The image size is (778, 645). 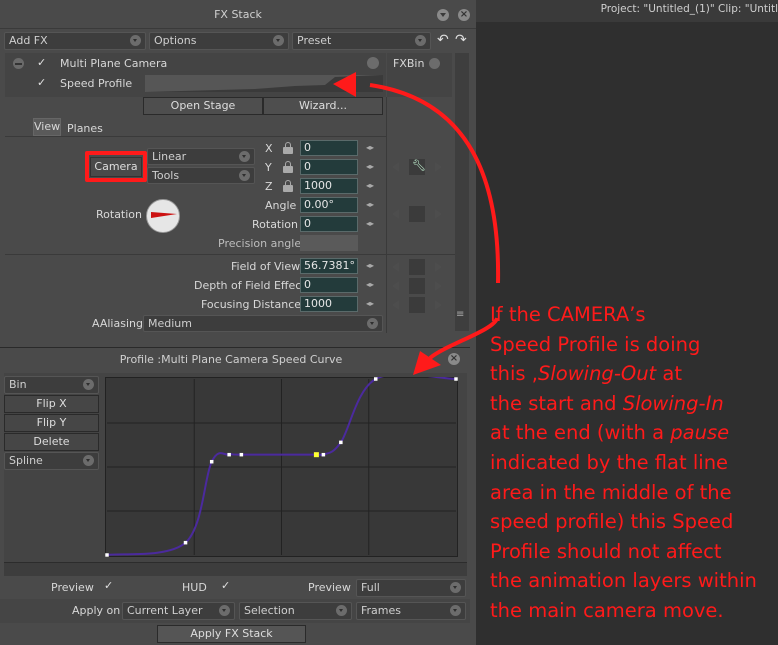 What do you see at coordinates (595, 344) in the screenshot?
I see `annotation-line: Speed Profile is doing` at bounding box center [595, 344].